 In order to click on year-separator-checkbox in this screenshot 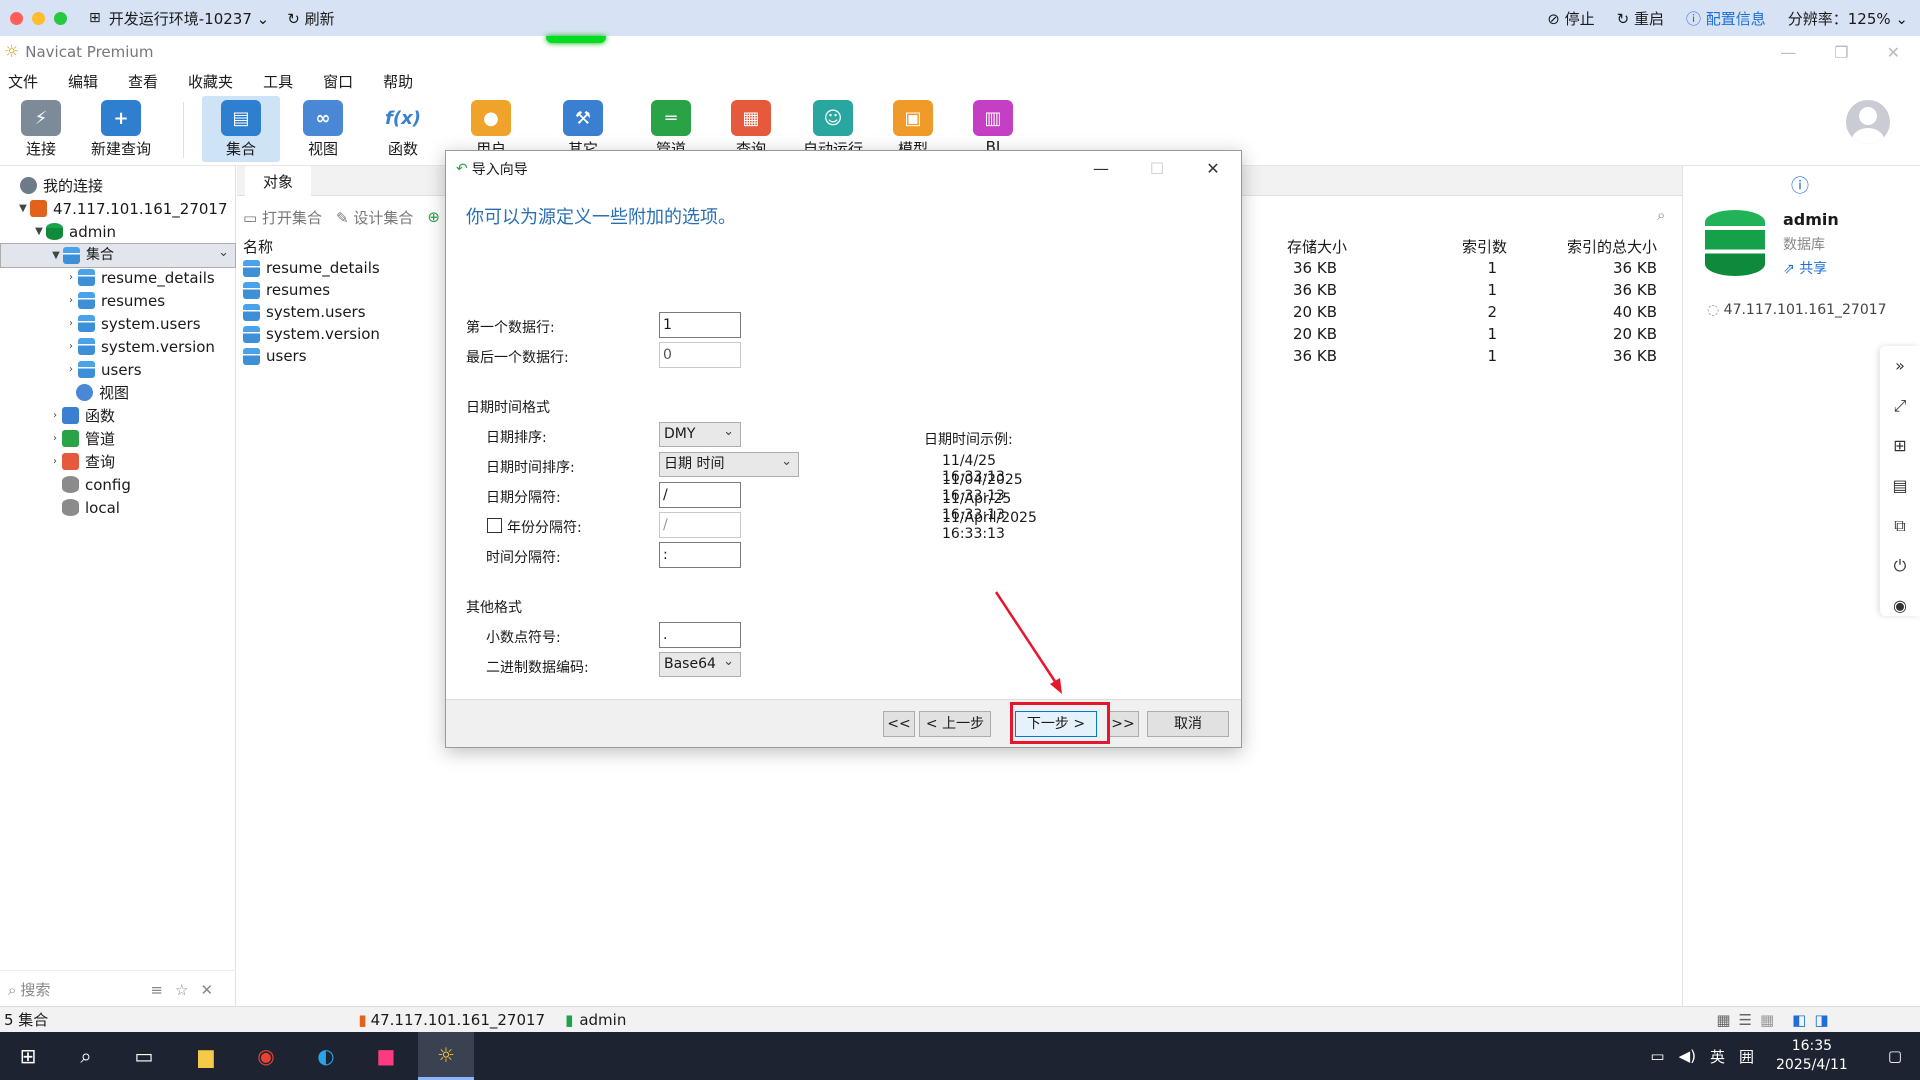, I will do `click(494, 525)`.